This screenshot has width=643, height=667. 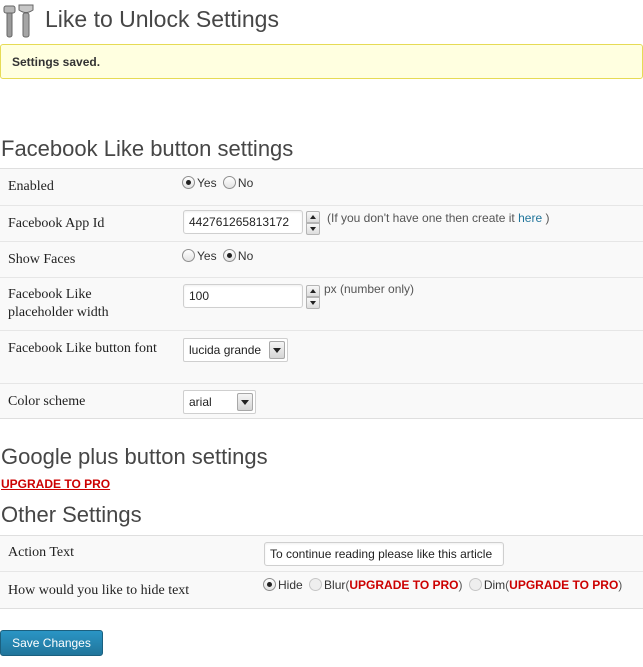 I want to click on show-faces-radio-group: Yes No, so click(x=219, y=256).